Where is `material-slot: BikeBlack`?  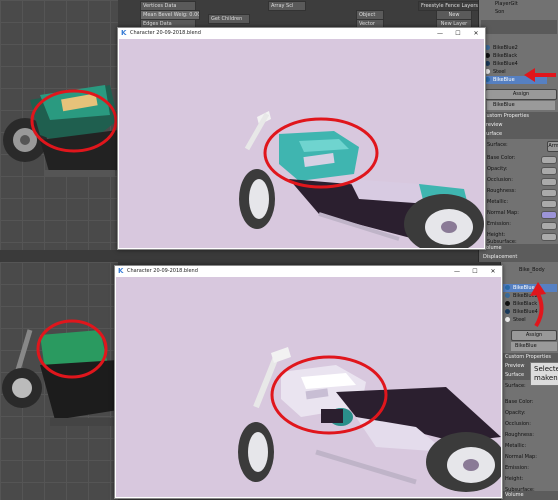
material-slot: BikeBlack is located at coordinates (515, 56).